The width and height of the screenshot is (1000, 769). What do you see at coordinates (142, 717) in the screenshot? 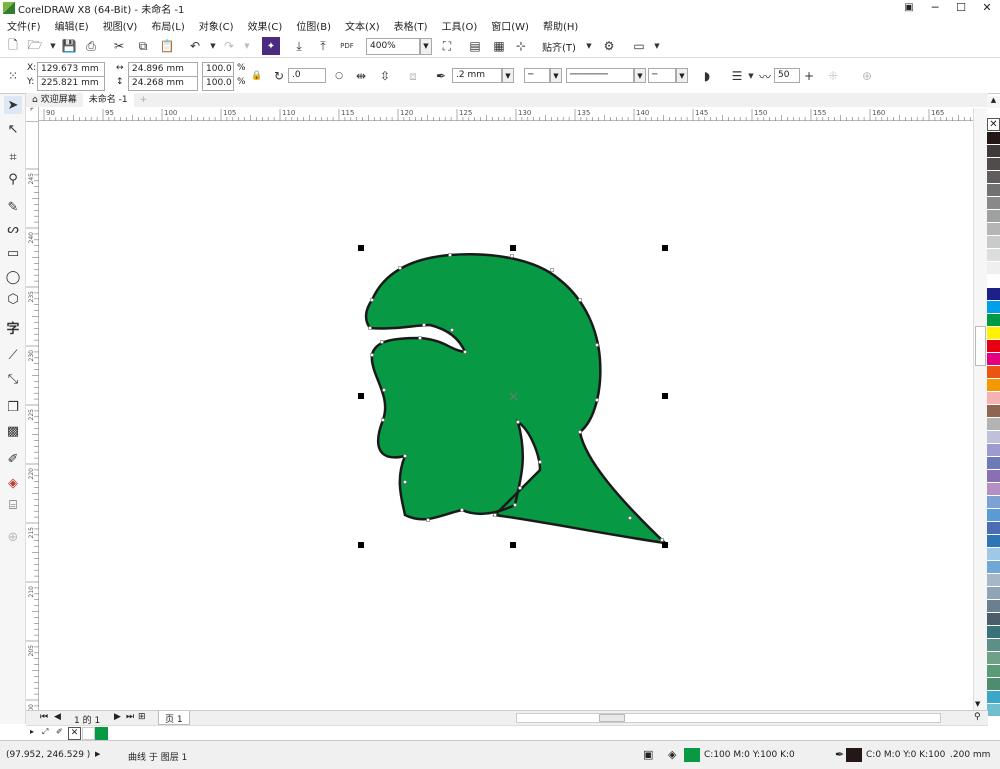
I see `add-page-icon: ⊞` at bounding box center [142, 717].